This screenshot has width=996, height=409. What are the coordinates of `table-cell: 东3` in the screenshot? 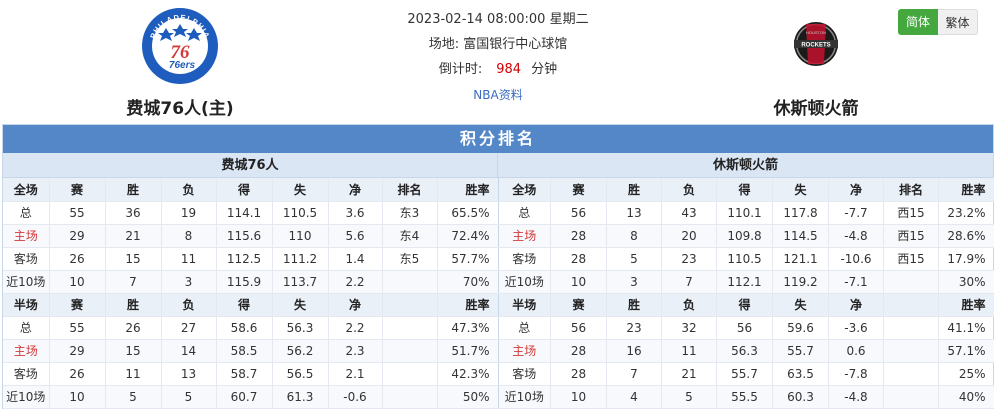 It's located at (410, 213).